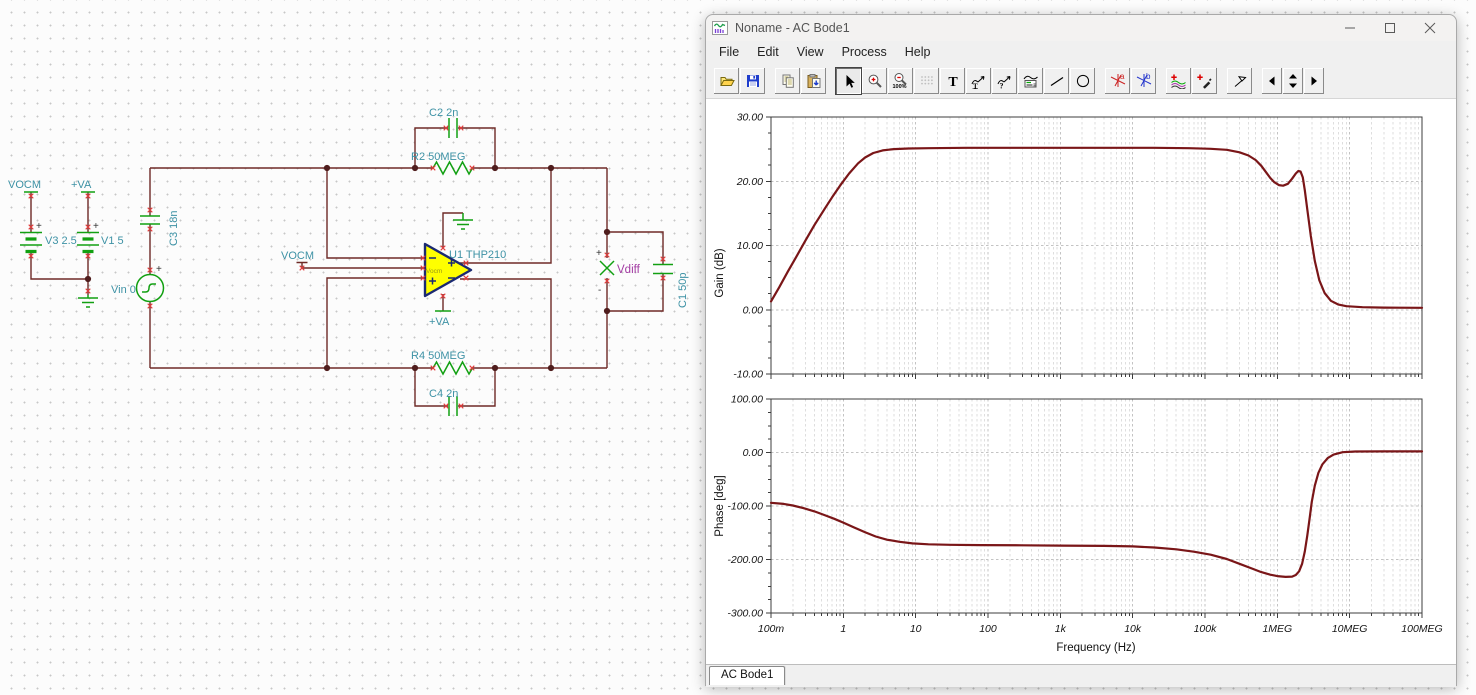 This screenshot has height=695, width=1476. What do you see at coordinates (874, 80) in the screenshot?
I see `zoom-in-tool` at bounding box center [874, 80].